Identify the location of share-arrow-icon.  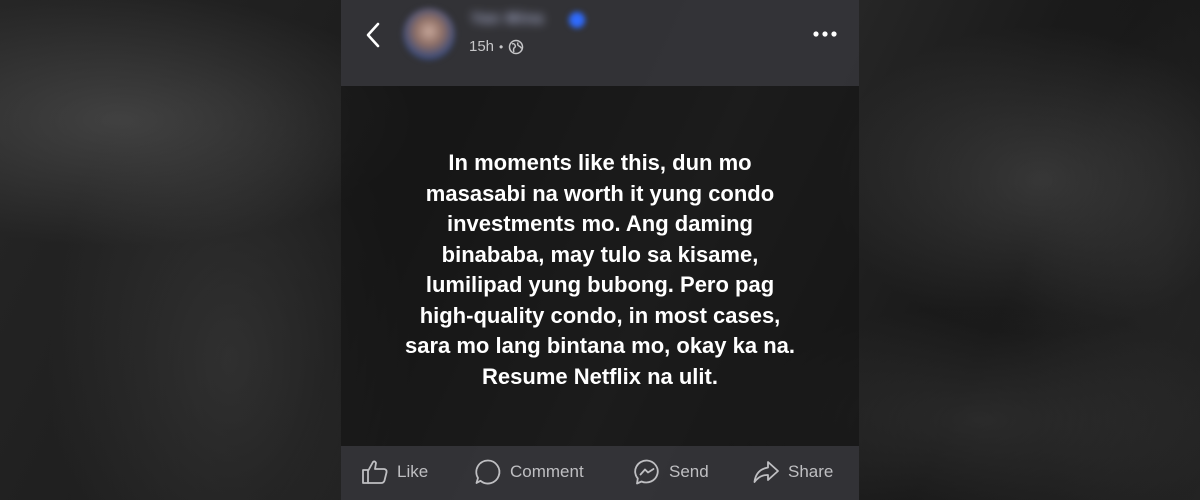
(766, 472).